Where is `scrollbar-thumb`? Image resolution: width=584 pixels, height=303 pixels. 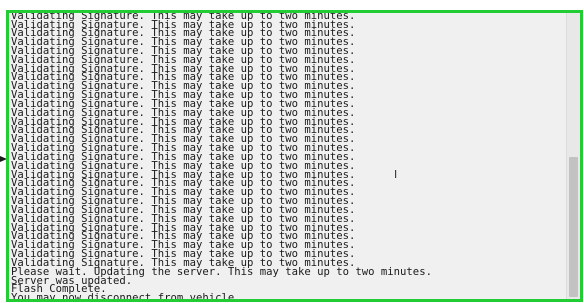
scrollbar-thumb is located at coordinates (573, 227).